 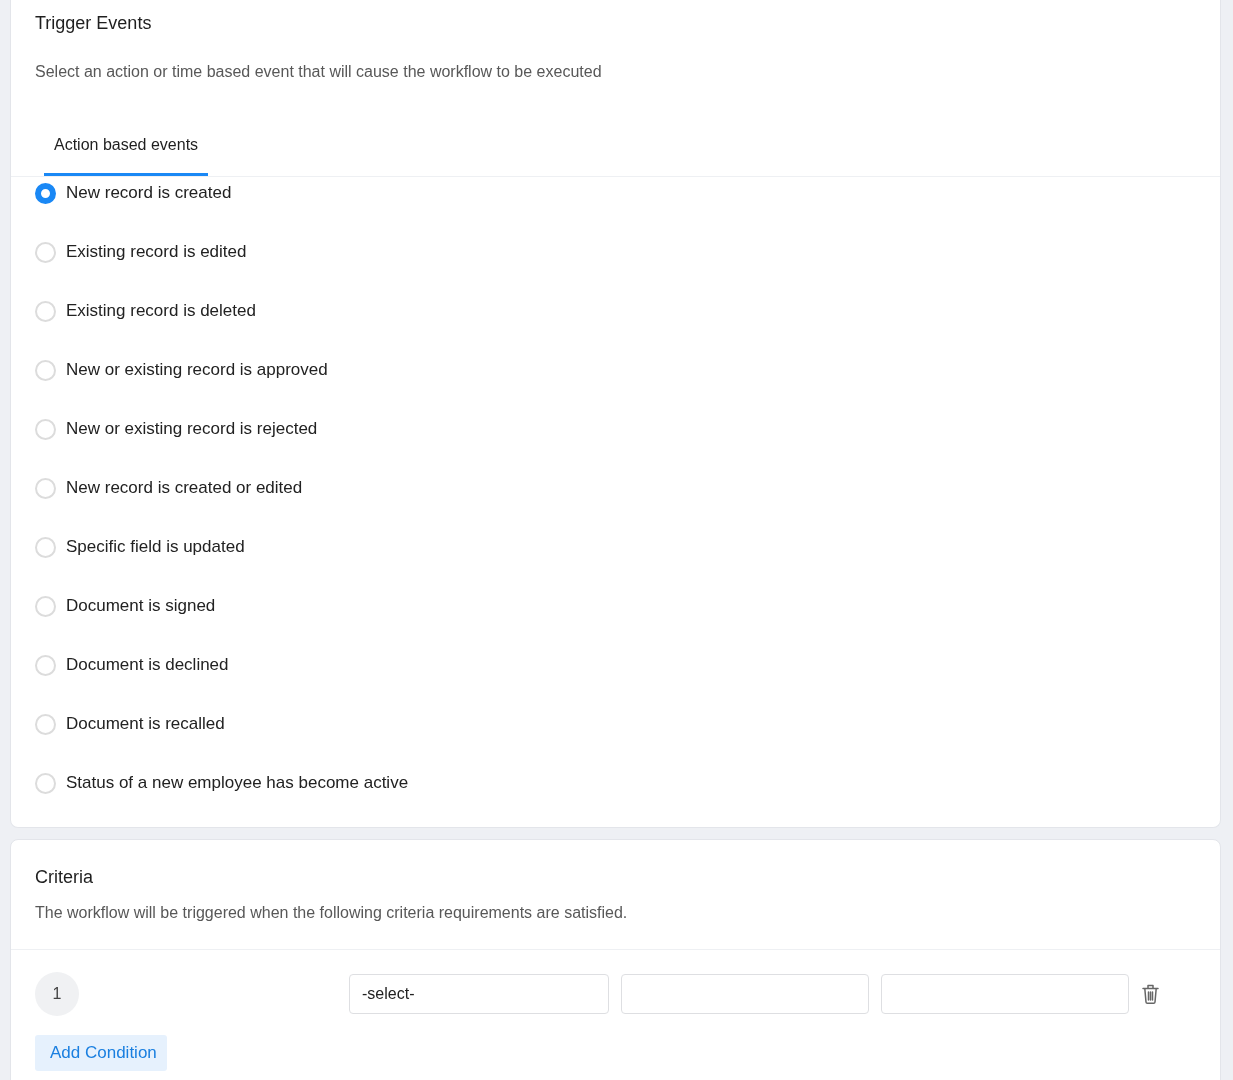 I want to click on option-label: Existing record is deleted, so click(x=161, y=311).